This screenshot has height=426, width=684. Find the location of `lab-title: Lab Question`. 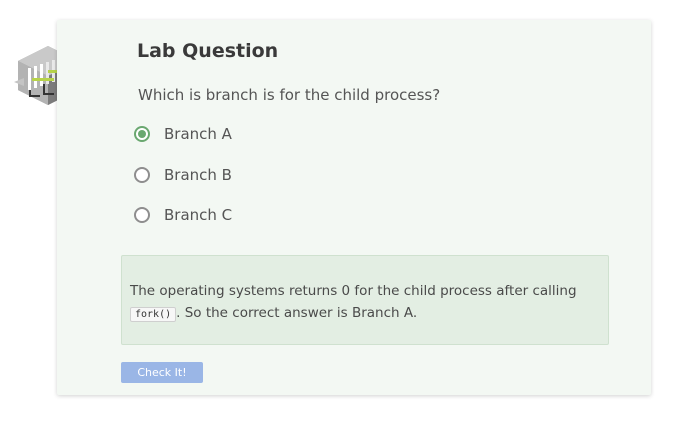

lab-title: Lab Question is located at coordinates (208, 51).